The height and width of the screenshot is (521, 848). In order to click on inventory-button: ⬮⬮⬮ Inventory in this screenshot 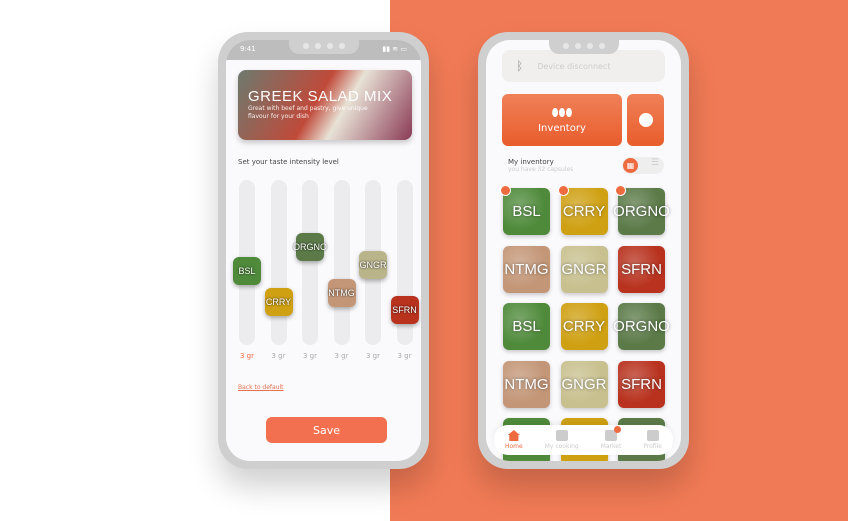, I will do `click(562, 120)`.